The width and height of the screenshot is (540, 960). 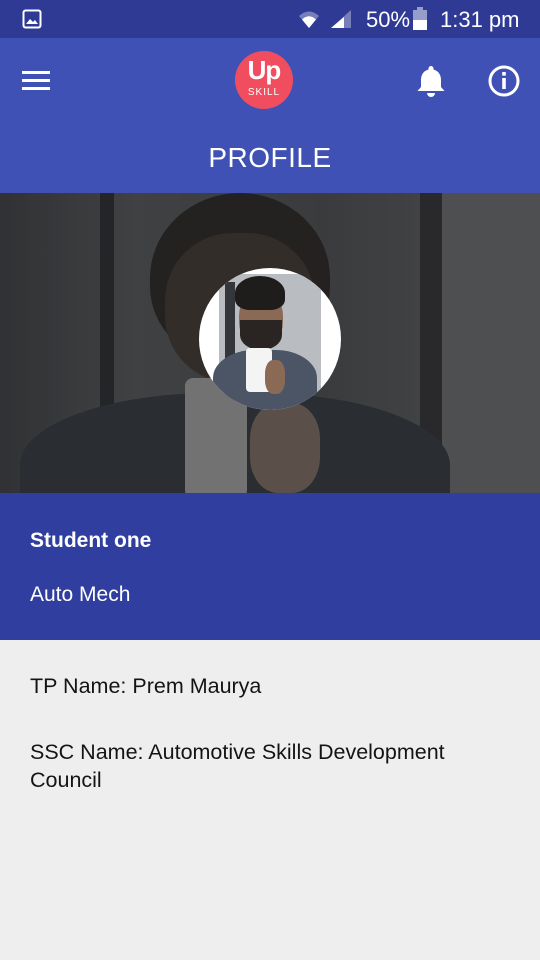 What do you see at coordinates (146, 686) in the screenshot?
I see `tp-name: TP Name: Prem Maurya` at bounding box center [146, 686].